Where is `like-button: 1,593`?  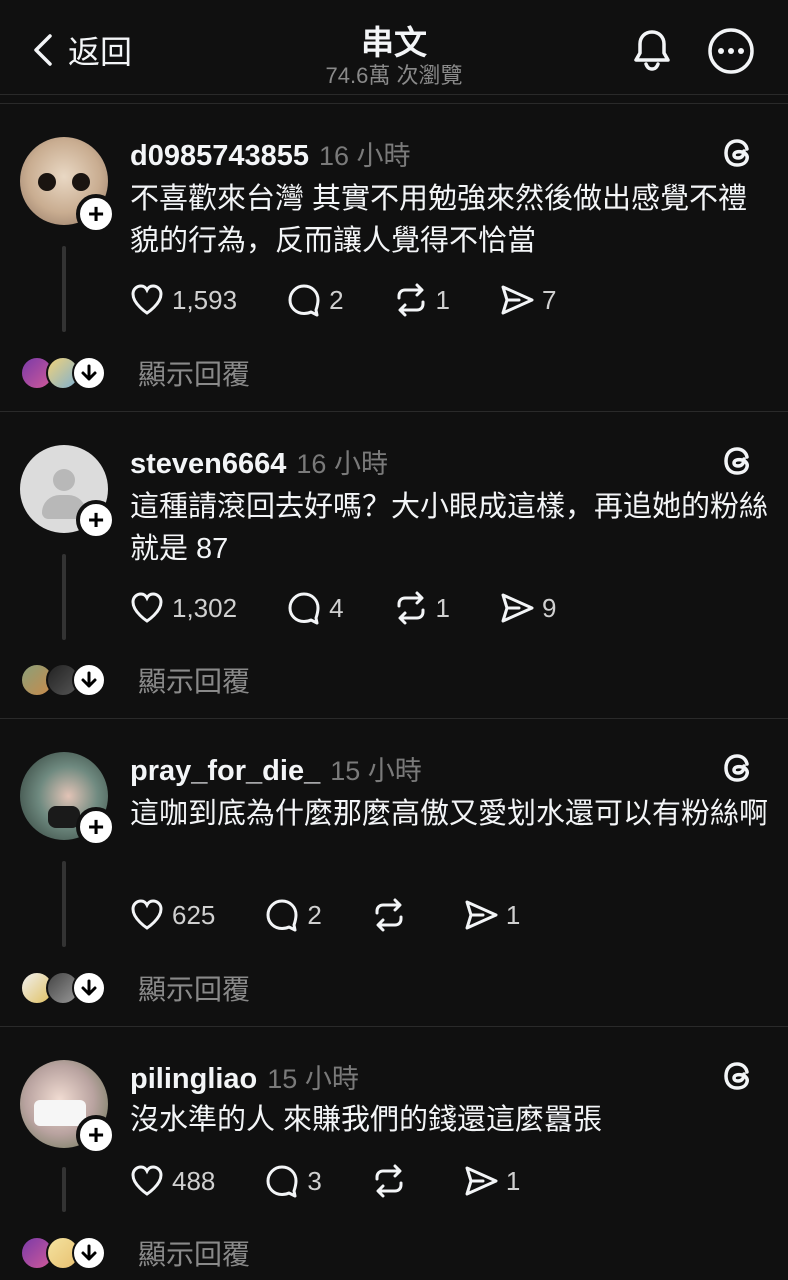 like-button: 1,593 is located at coordinates (182, 300).